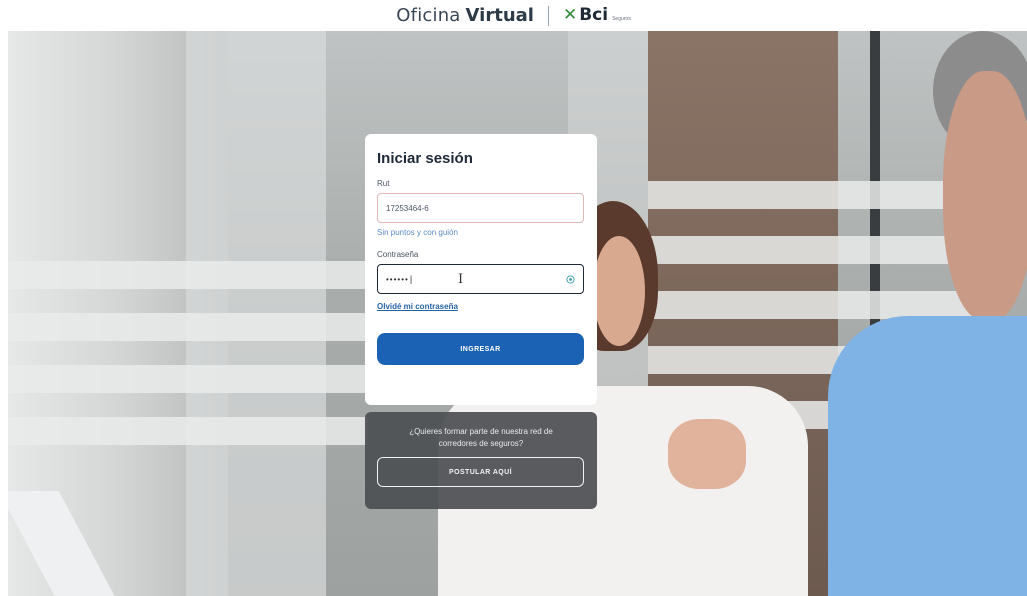  Describe the element at coordinates (428, 15) in the screenshot. I see `brand-oficina-text: Oficina` at that location.